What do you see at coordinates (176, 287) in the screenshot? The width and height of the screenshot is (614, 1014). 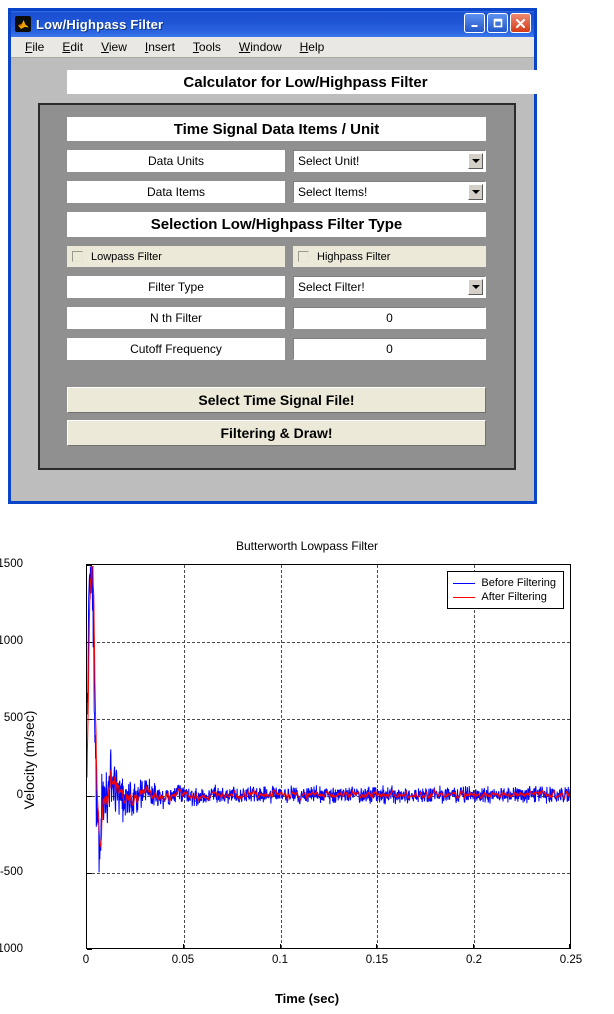 I see `label-filter-type: Filter Type` at bounding box center [176, 287].